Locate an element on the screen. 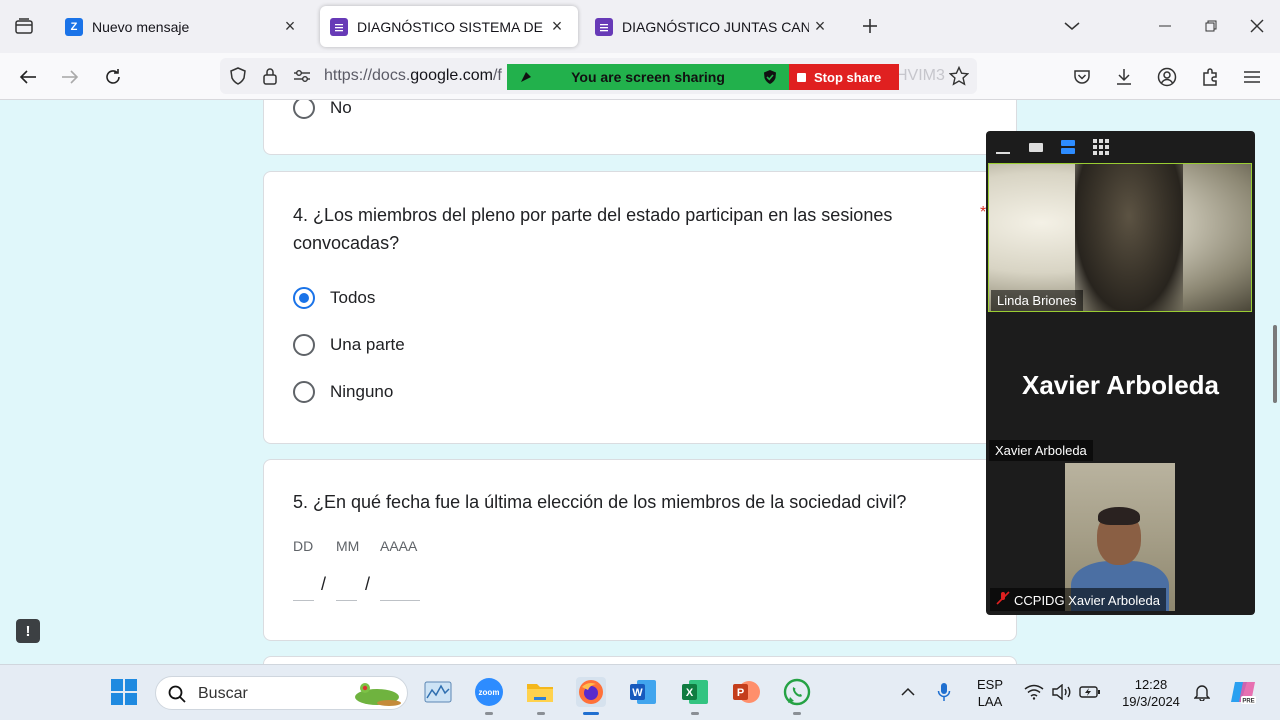 The width and height of the screenshot is (1280, 720). participant-video-linda-briones: Linda Briones is located at coordinates (1120, 237).